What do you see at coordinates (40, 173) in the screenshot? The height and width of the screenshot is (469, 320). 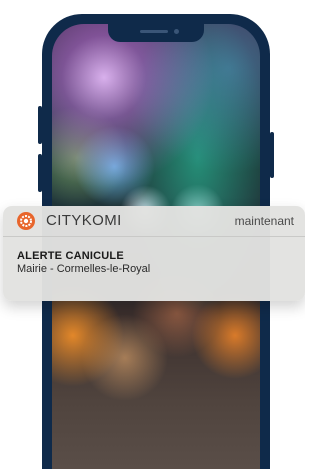 I see `volume-down-button` at bounding box center [40, 173].